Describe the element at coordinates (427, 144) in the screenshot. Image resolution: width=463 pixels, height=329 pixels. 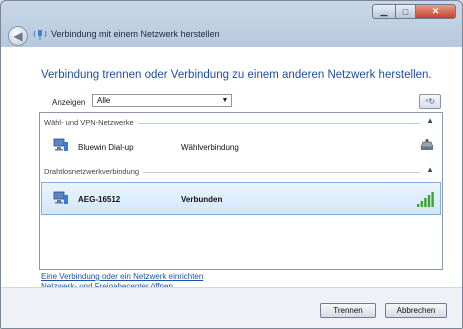
I see `modem-icon` at that location.